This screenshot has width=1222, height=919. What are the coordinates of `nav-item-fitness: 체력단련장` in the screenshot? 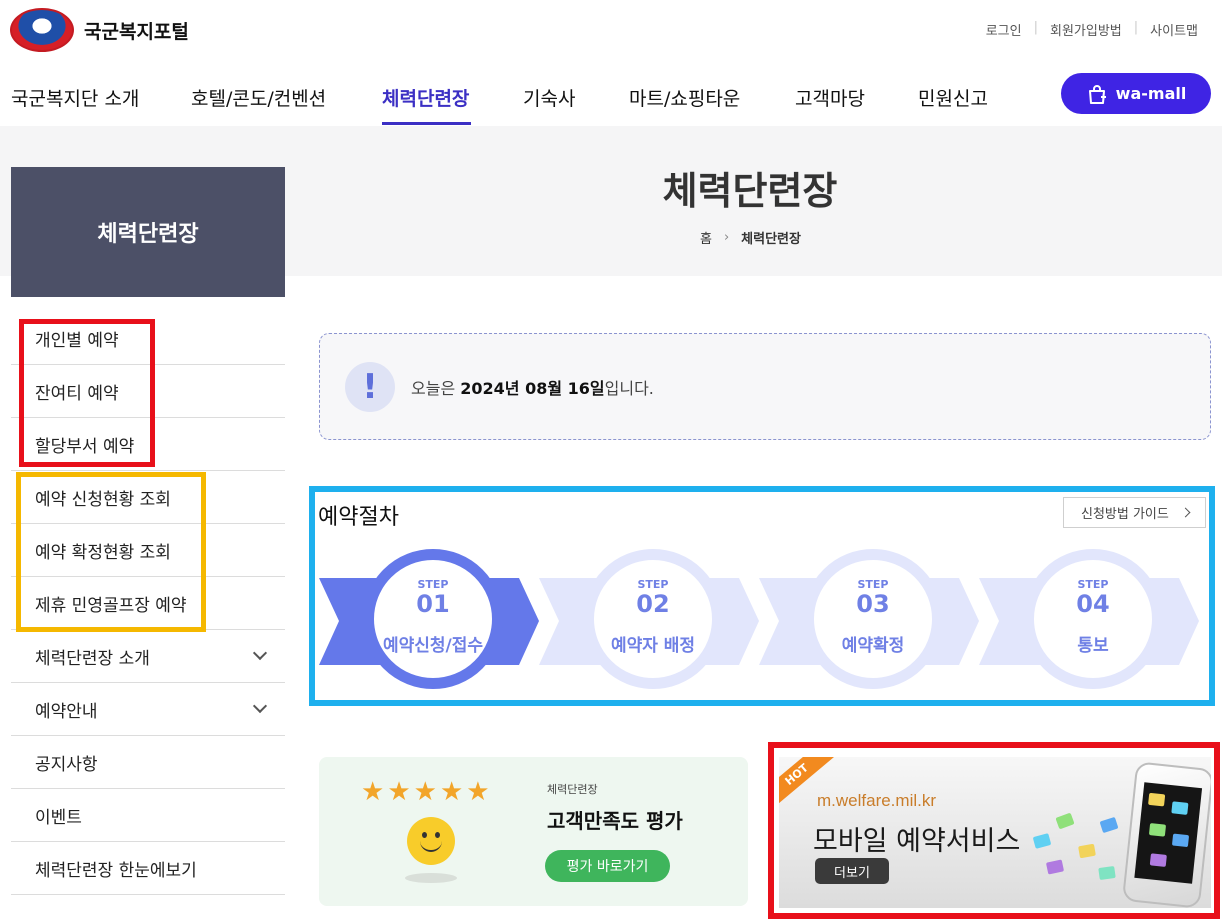 It's located at (425, 97).